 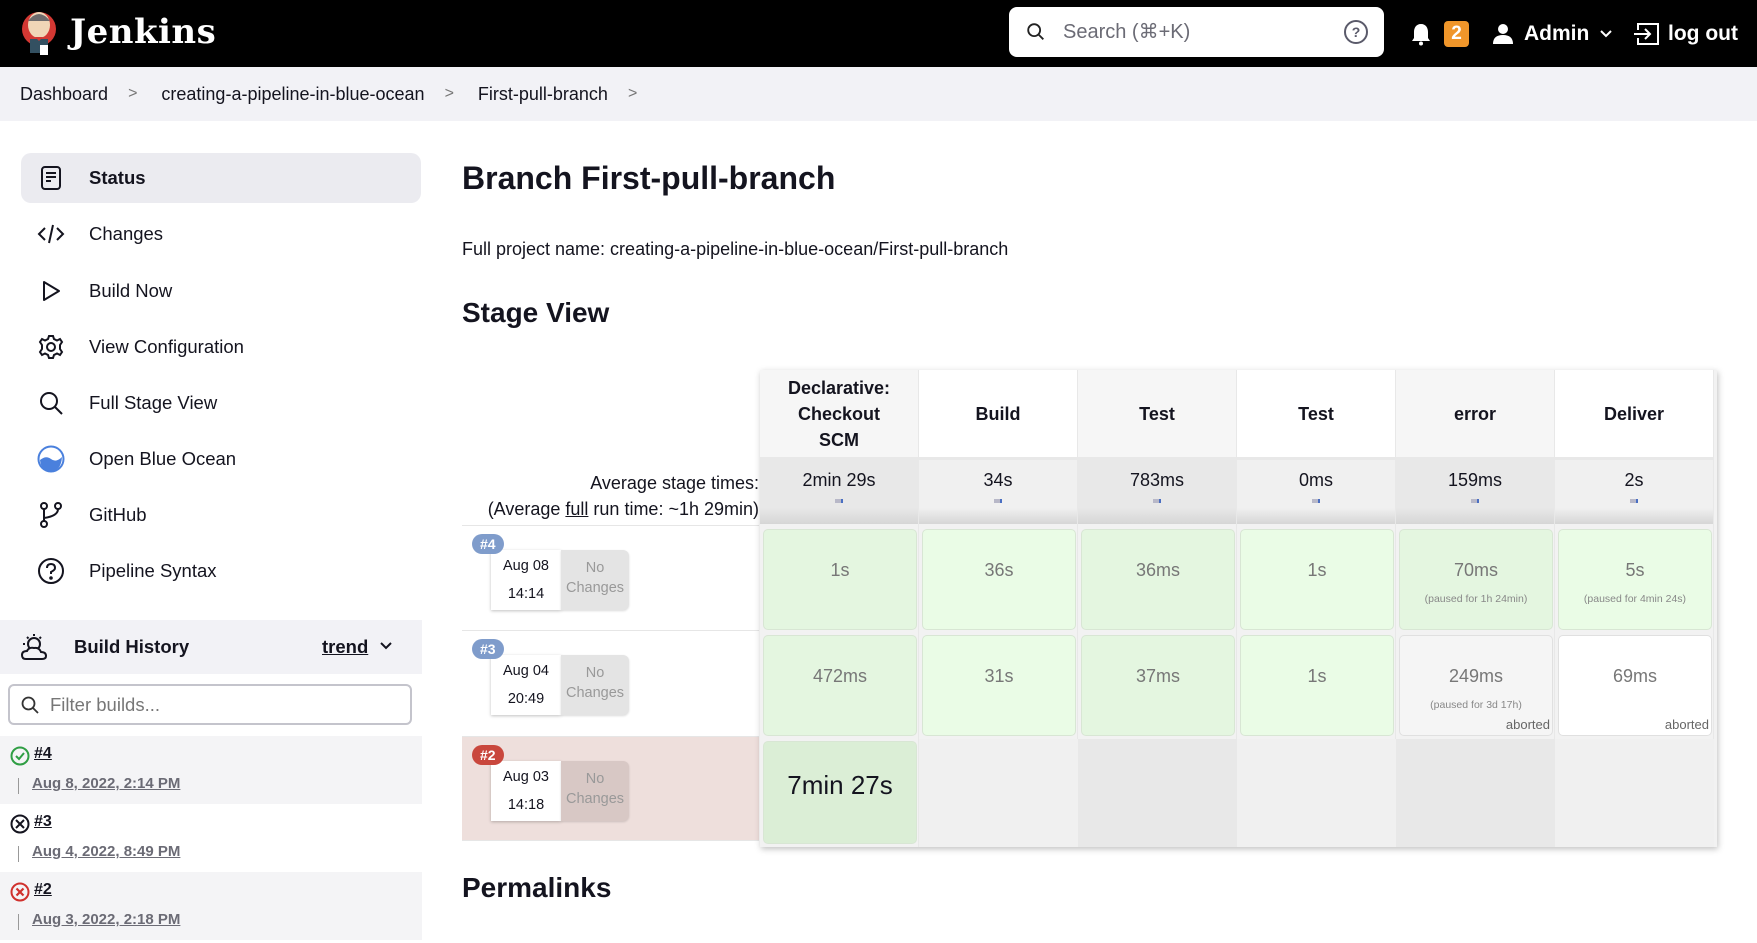 What do you see at coordinates (488, 649) in the screenshot?
I see `run-number-badge: #3` at bounding box center [488, 649].